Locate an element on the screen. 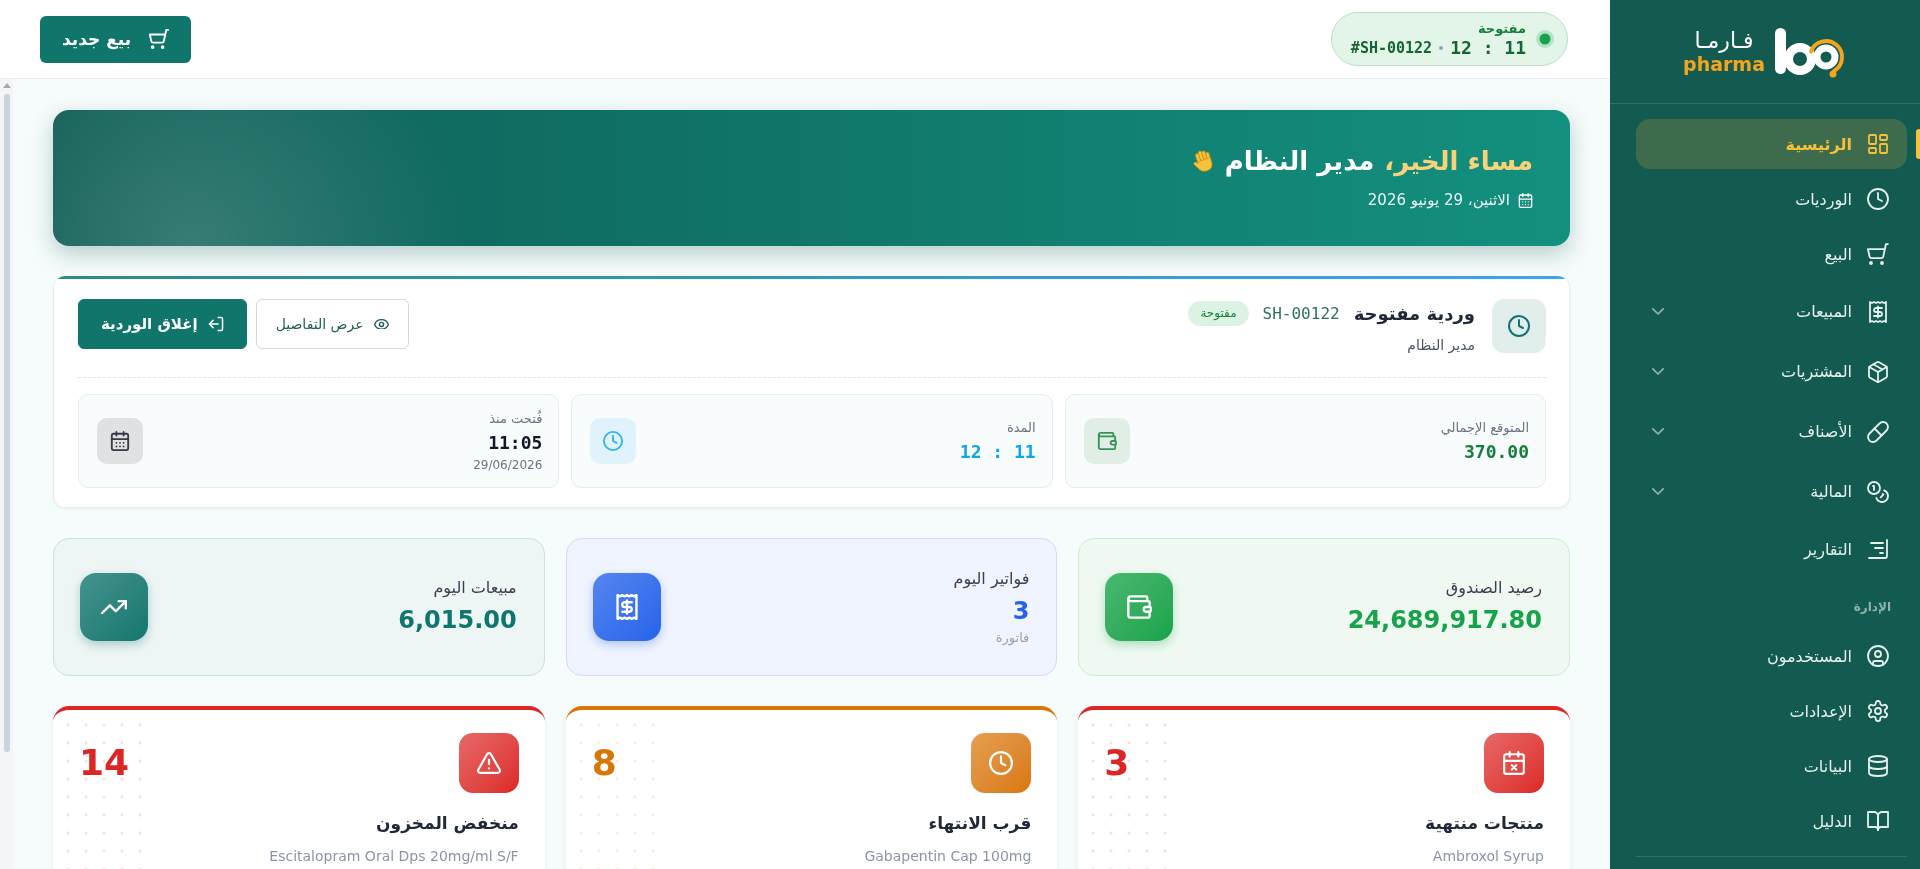 Image resolution: width=1920 pixels, height=869 pixels. count-value: 3 is located at coordinates (1117, 763).